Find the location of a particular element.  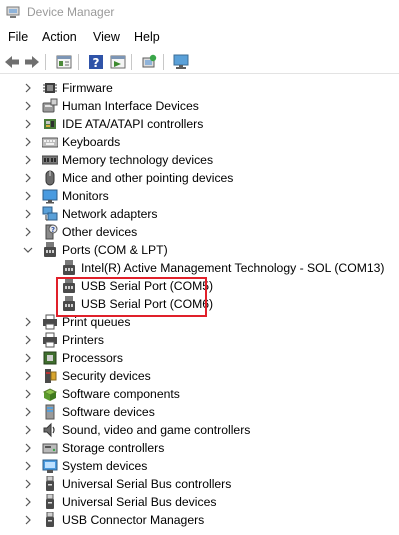

port-icon is located at coordinates (50, 249).